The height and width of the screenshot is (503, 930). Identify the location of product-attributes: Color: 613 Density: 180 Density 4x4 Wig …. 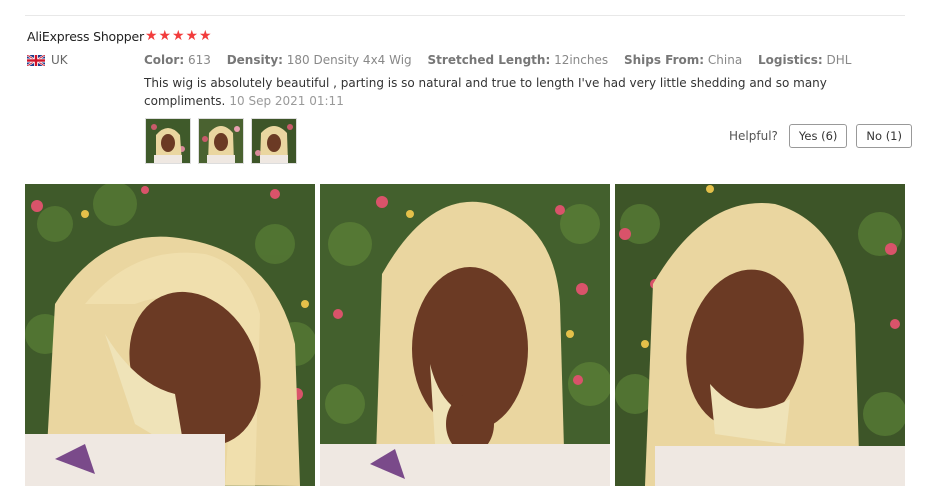
(503, 60).